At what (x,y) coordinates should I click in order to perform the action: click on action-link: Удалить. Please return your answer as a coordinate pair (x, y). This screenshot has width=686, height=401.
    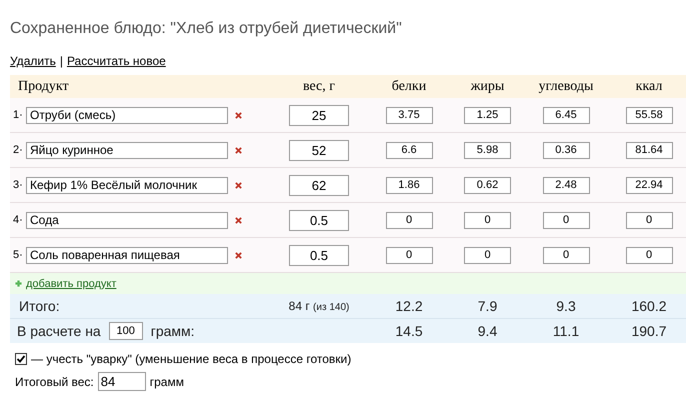
    Looking at the image, I should click on (33, 64).